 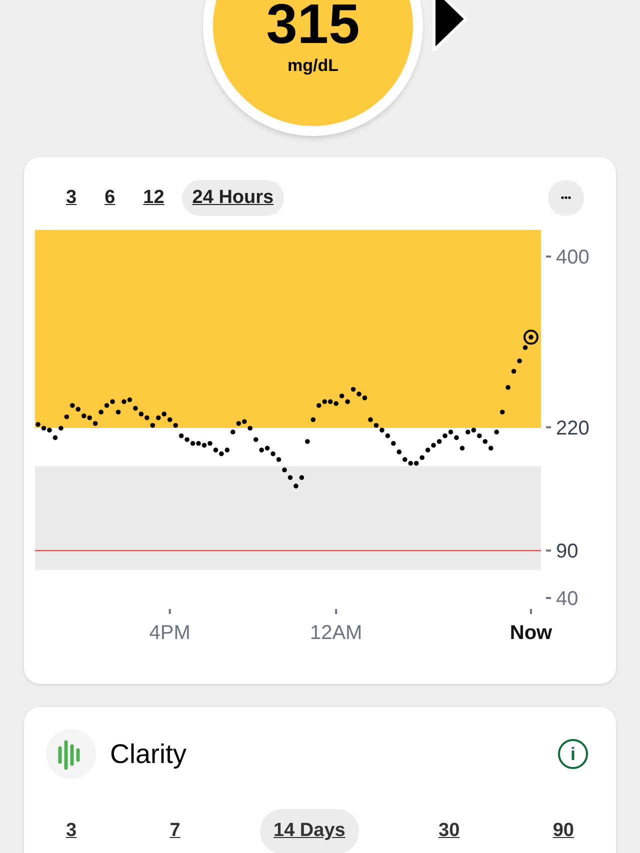 I want to click on axis-label: 40, so click(x=567, y=599).